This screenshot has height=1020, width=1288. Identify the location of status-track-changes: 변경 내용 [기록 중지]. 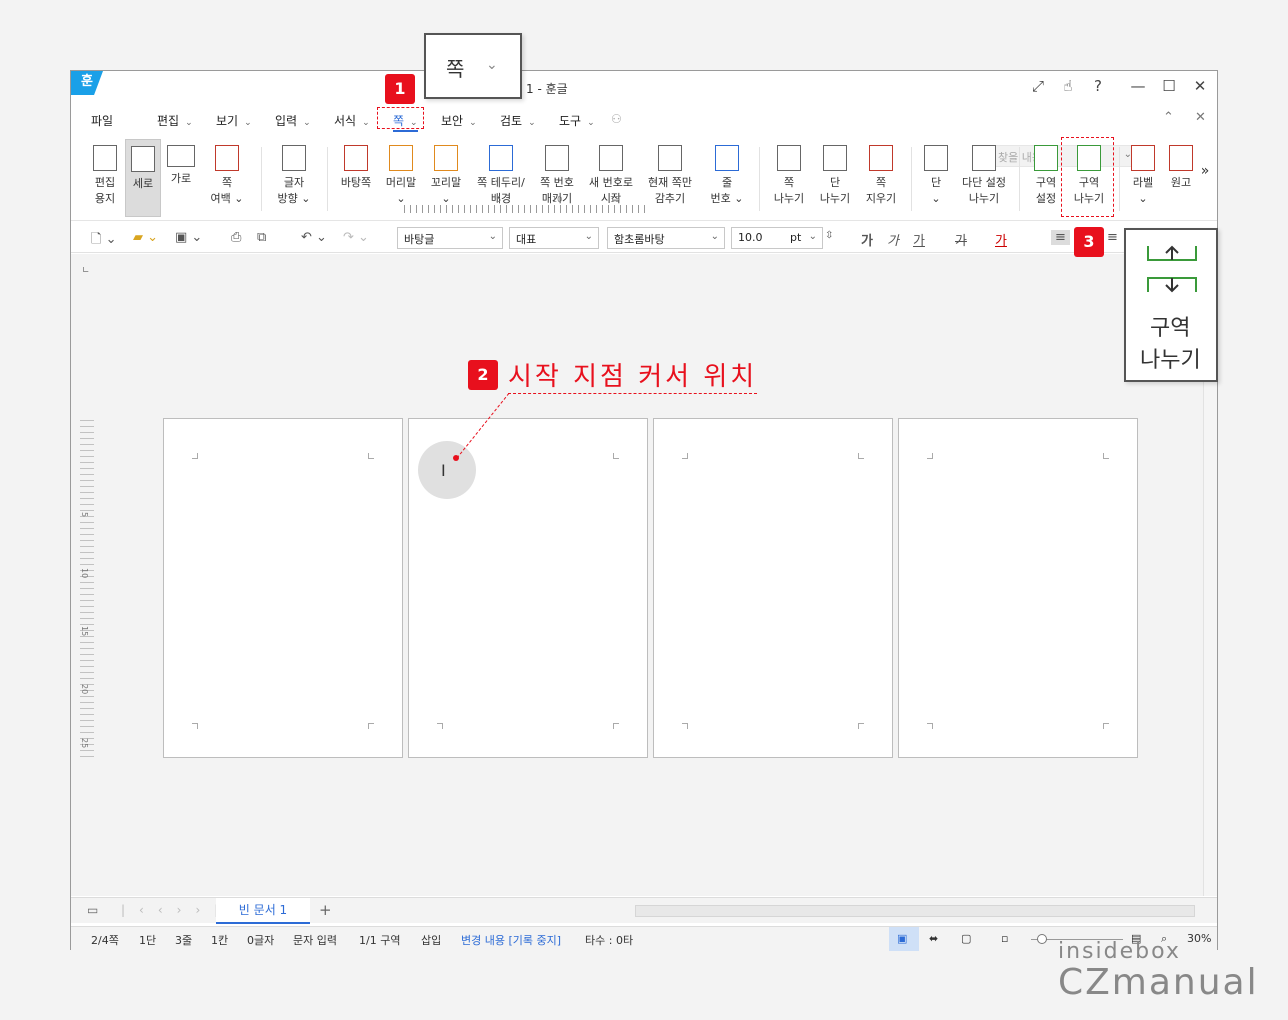
(511, 940).